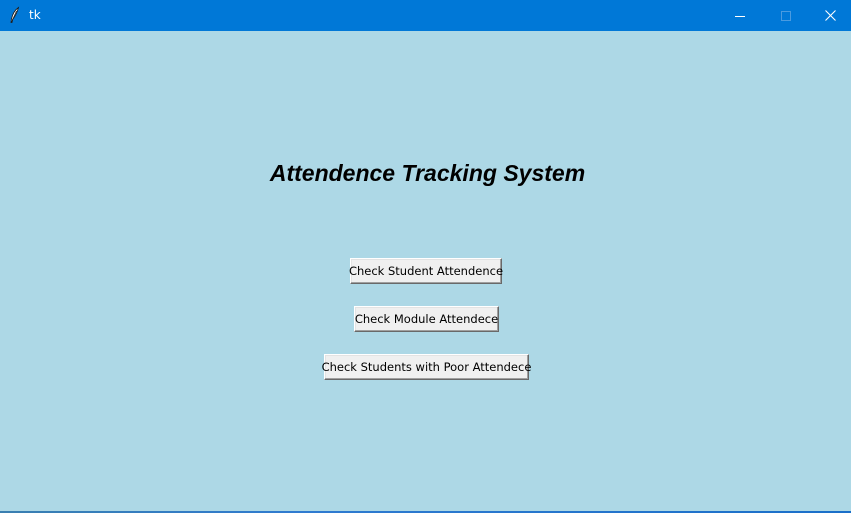 This screenshot has height=513, width=851. Describe the element at coordinates (427, 173) in the screenshot. I see `page-title: Attendence Tracking System` at that location.